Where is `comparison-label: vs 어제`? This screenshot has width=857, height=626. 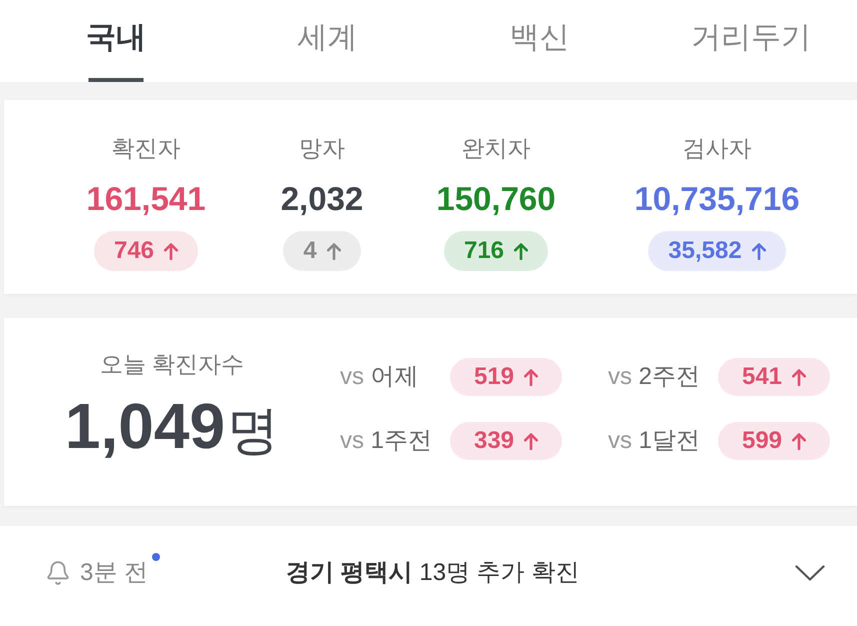
comparison-label: vs 어제 is located at coordinates (380, 377).